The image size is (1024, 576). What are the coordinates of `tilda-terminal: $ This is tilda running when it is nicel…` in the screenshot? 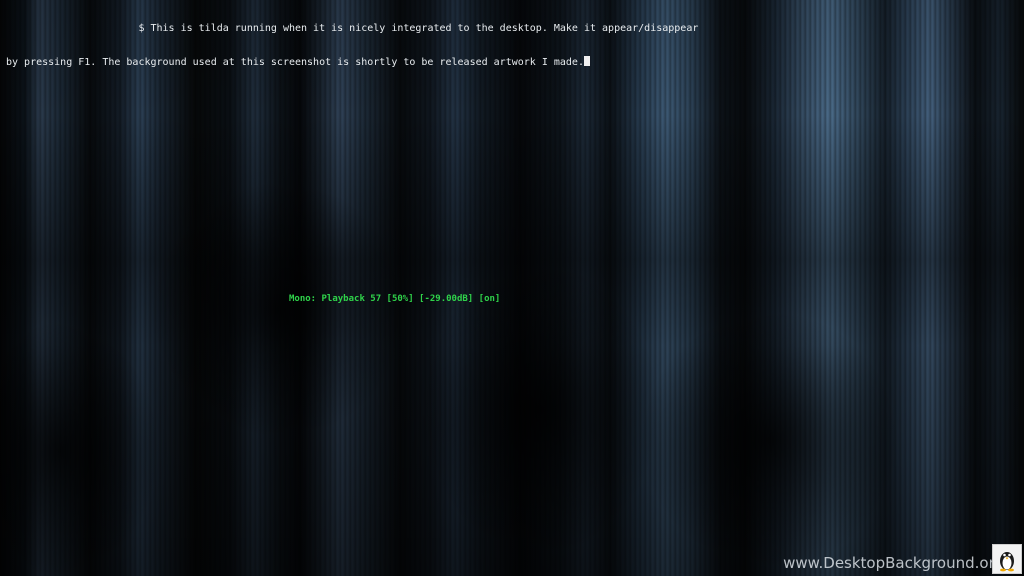 It's located at (506, 45).